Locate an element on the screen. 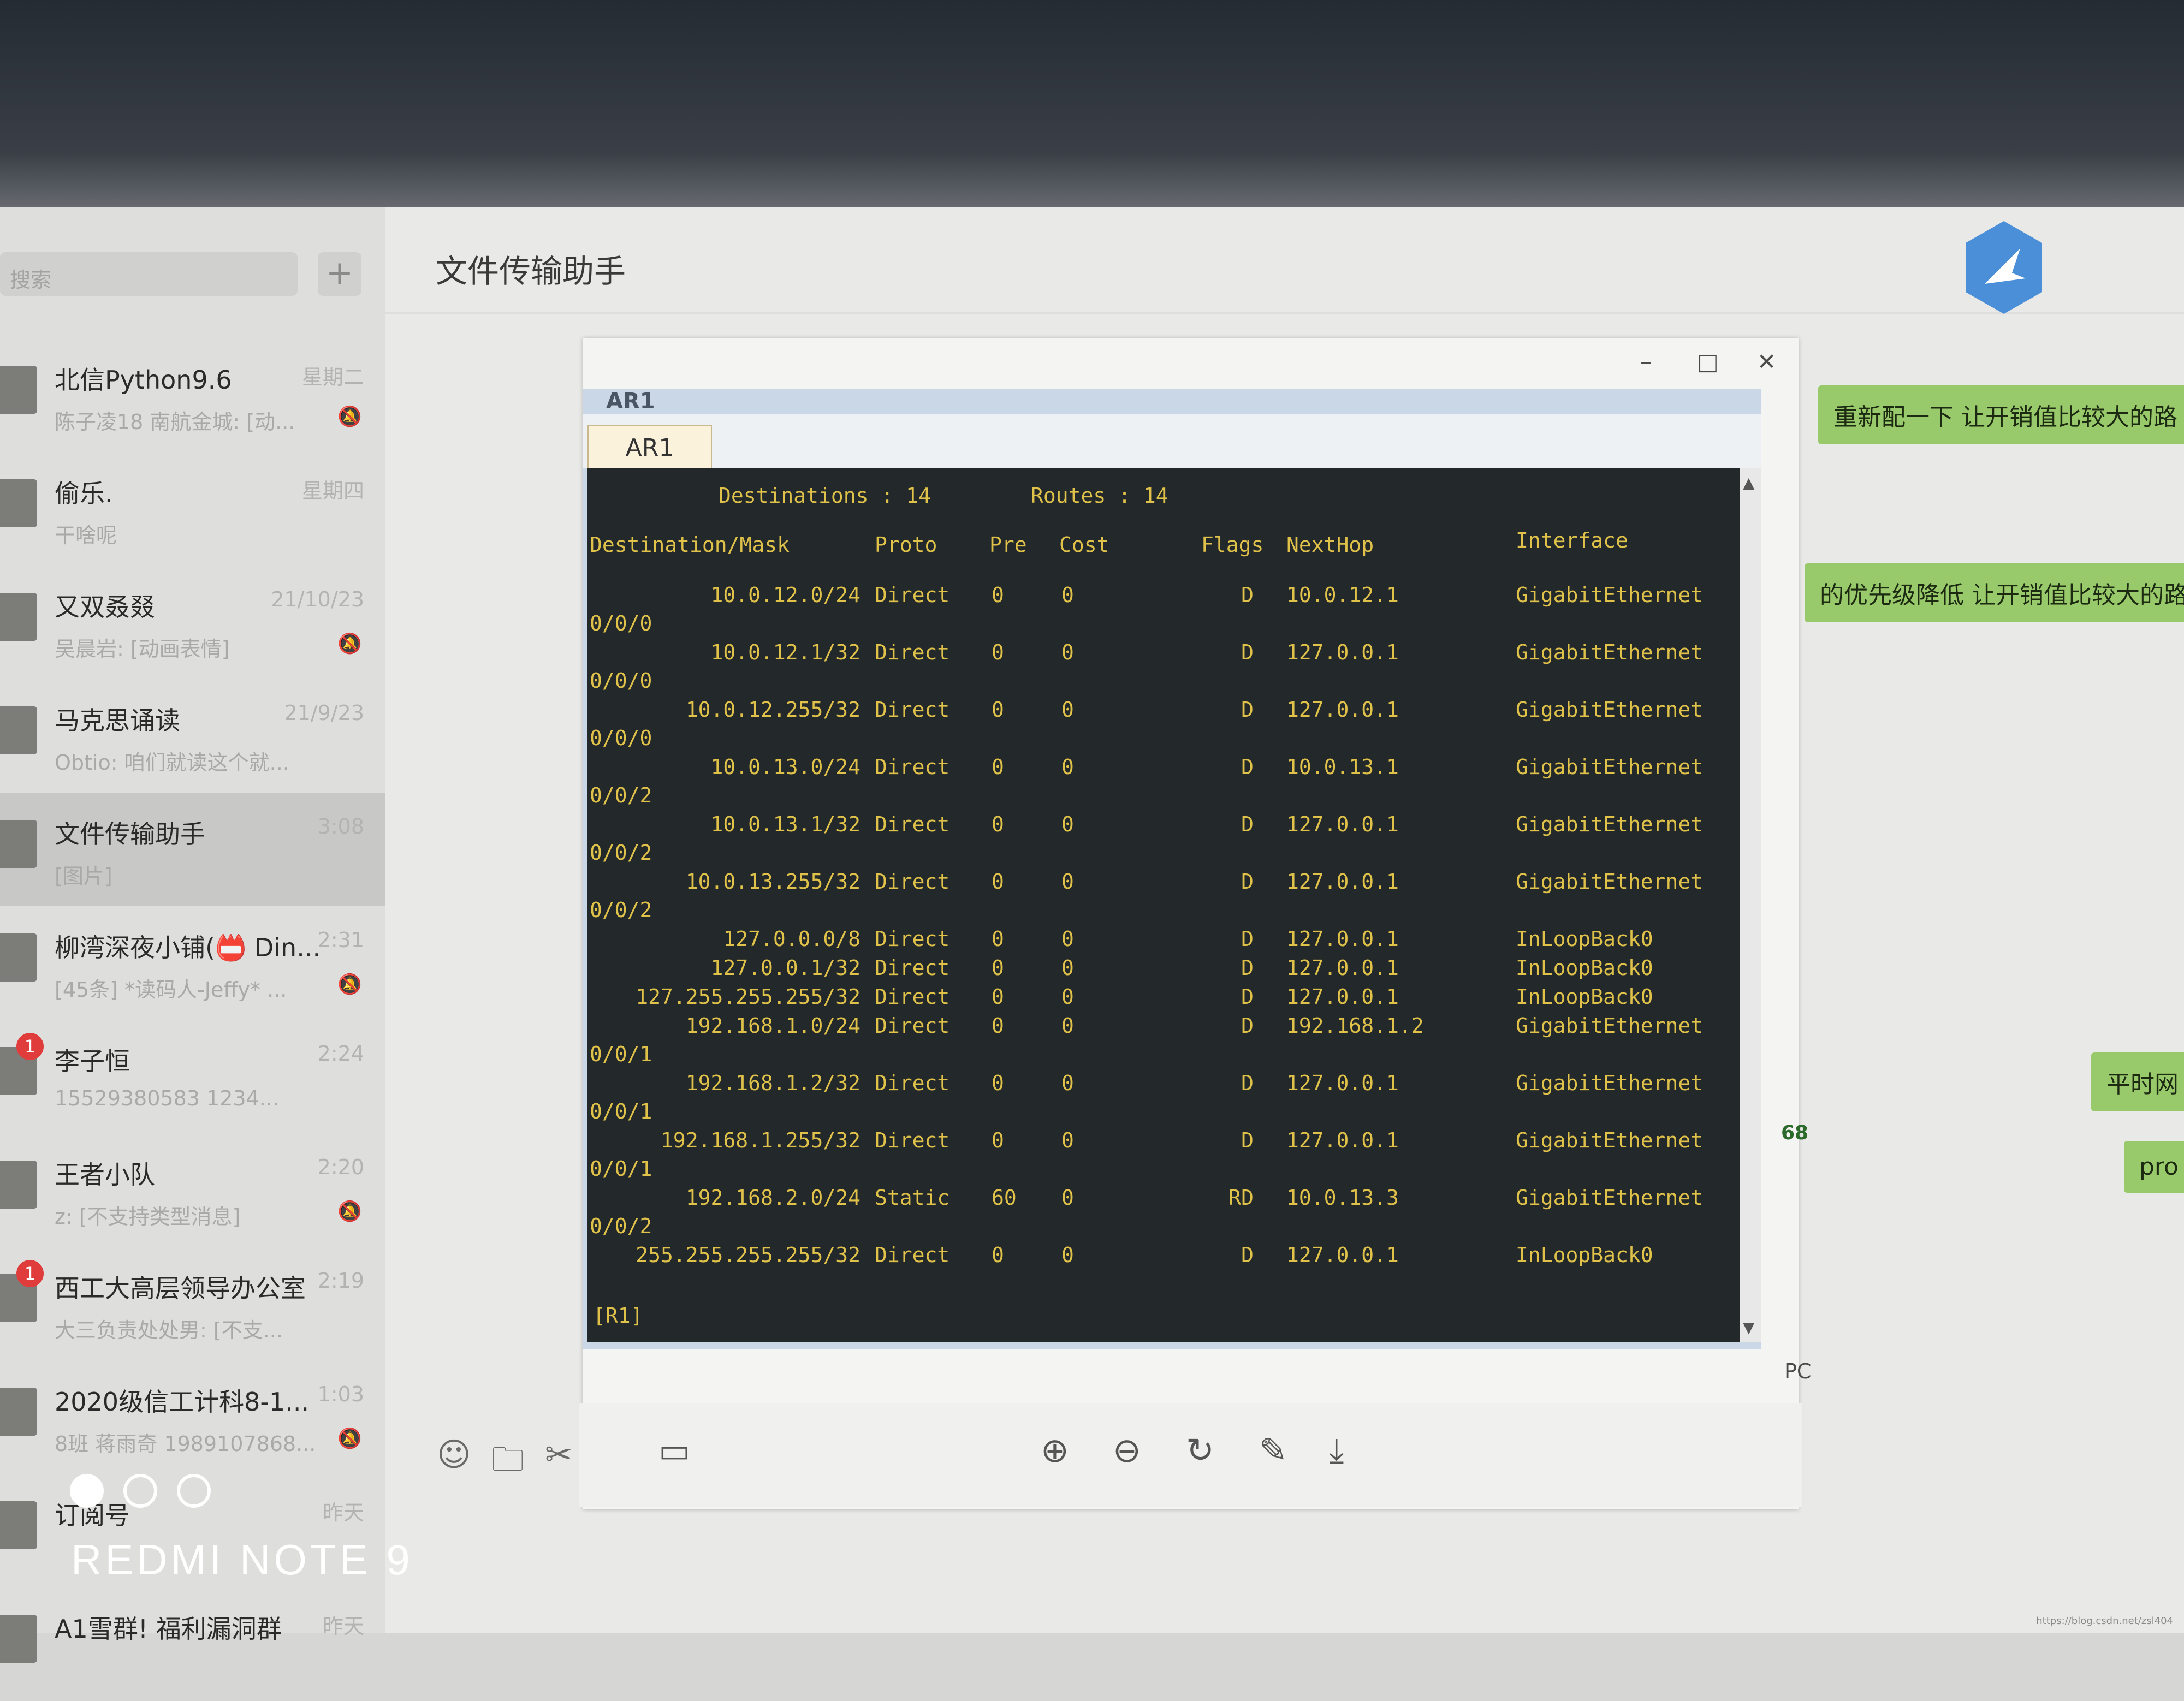 This screenshot has height=1701, width=2184. route-interface-port: 0/0/1 is located at coordinates (621, 1169).